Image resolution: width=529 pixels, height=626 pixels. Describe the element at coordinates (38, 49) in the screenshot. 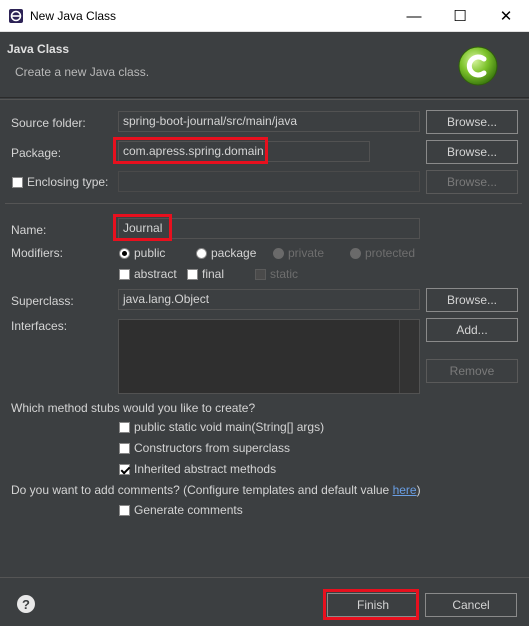

I see `wizard-title: Java Class` at that location.